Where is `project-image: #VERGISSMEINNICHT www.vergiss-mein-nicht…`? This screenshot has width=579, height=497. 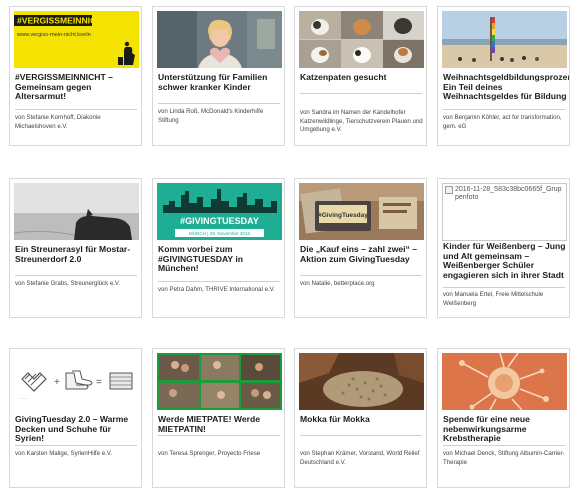
project-image: #VERGISSMEINNICHT www.vergiss-mein-nicht… is located at coordinates (76, 39).